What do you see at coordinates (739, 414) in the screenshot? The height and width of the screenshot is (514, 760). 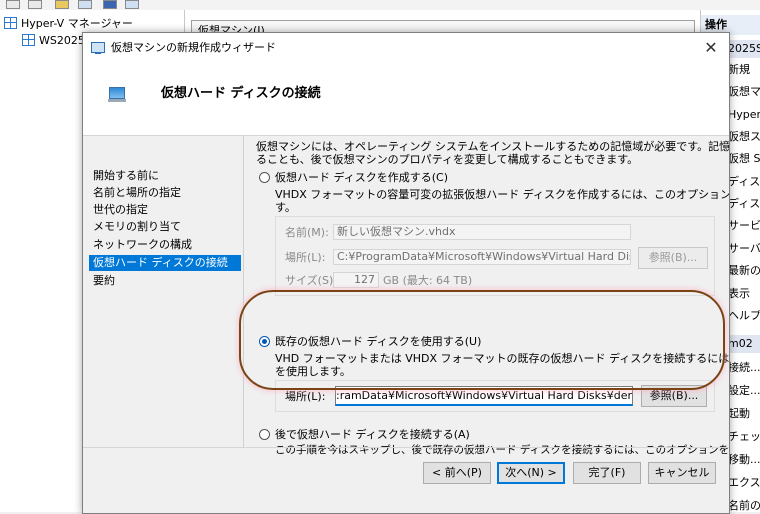 I see `vm-action-item: 起動` at bounding box center [739, 414].